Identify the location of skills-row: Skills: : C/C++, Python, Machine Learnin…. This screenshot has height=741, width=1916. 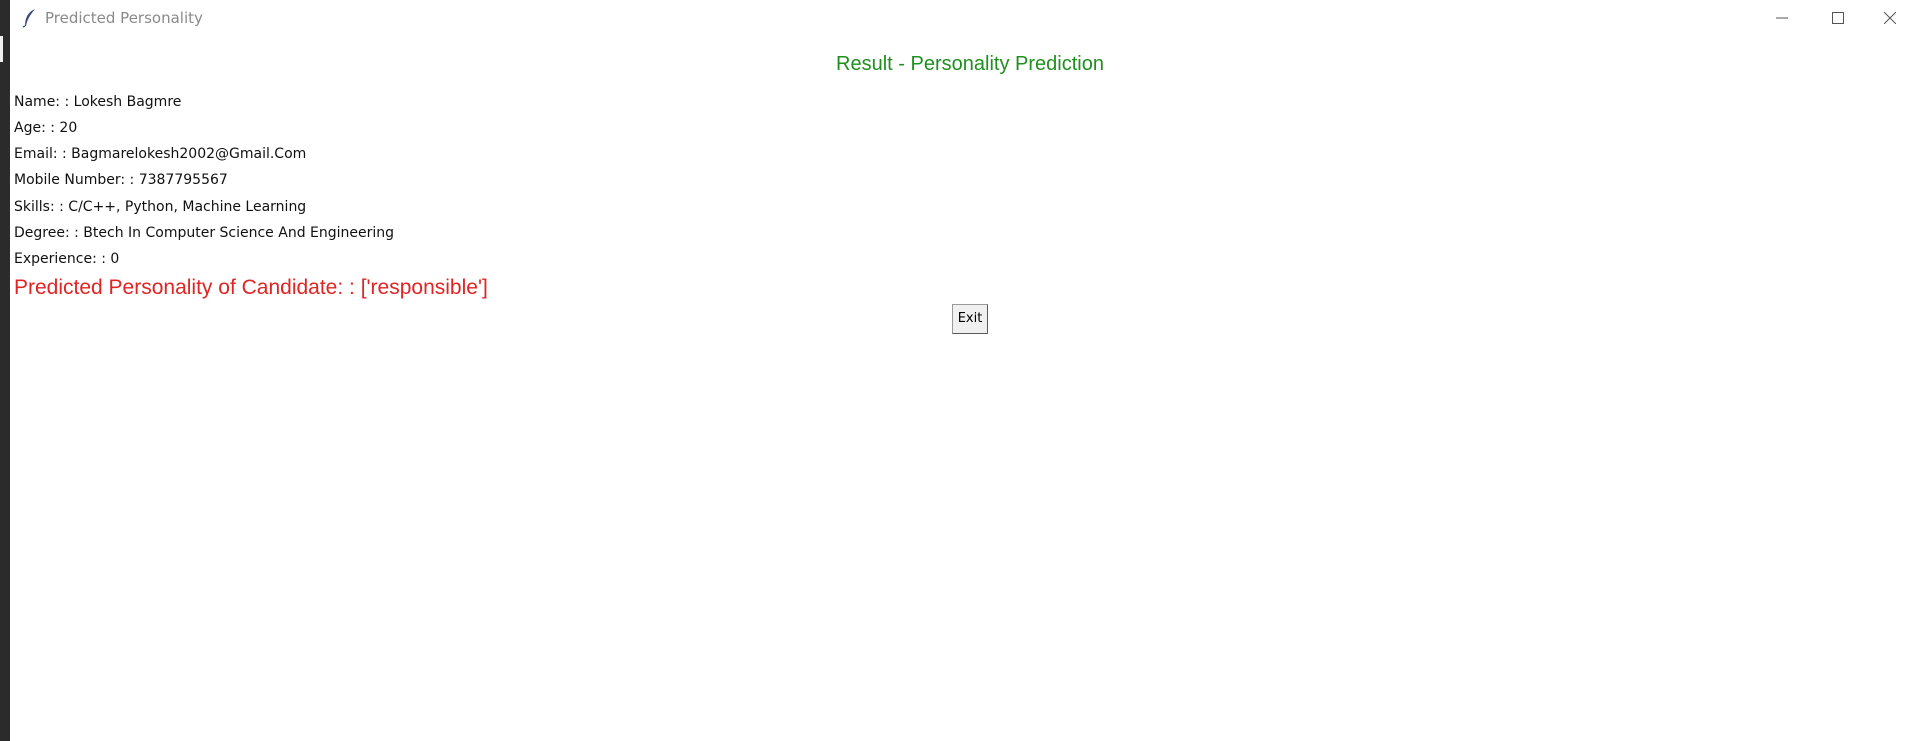
(160, 207).